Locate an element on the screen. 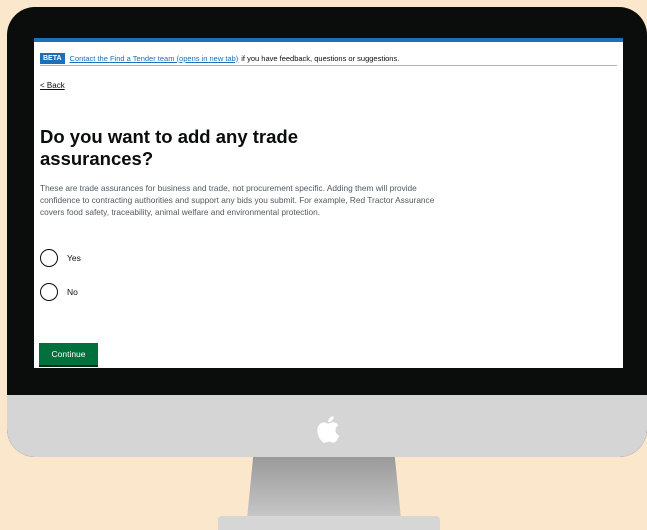 Image resolution: width=647 pixels, height=530 pixels. monitor-base is located at coordinates (329, 523).